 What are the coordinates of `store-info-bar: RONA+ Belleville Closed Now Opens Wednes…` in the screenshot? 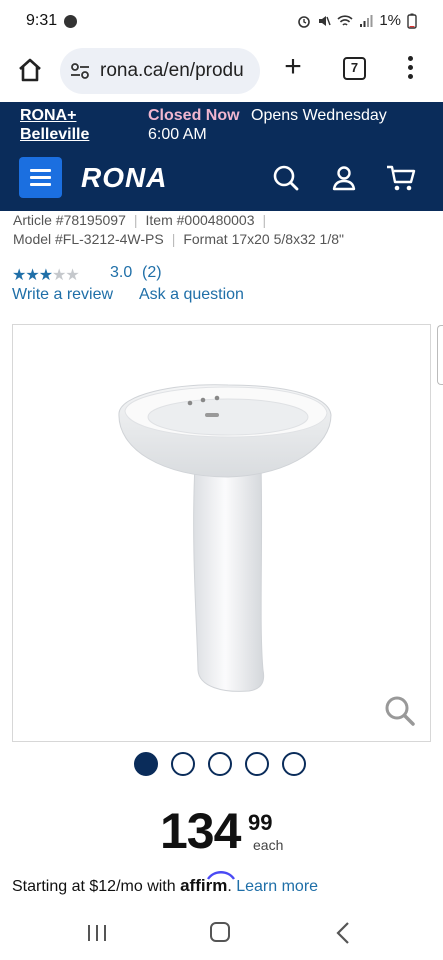 It's located at (221, 125).